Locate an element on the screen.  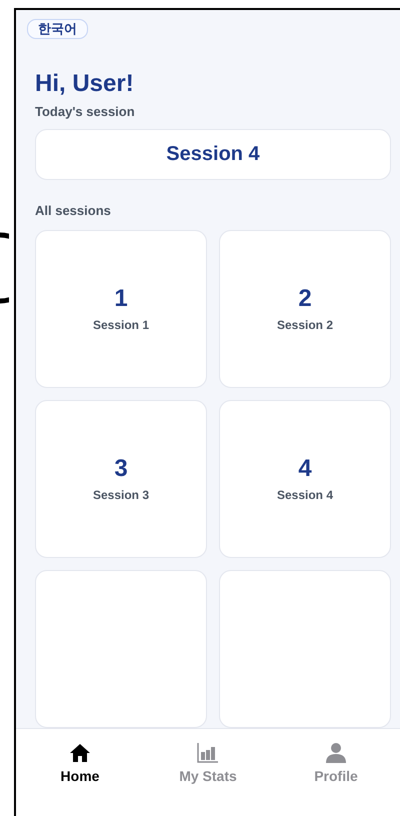
person-icon is located at coordinates (336, 753).